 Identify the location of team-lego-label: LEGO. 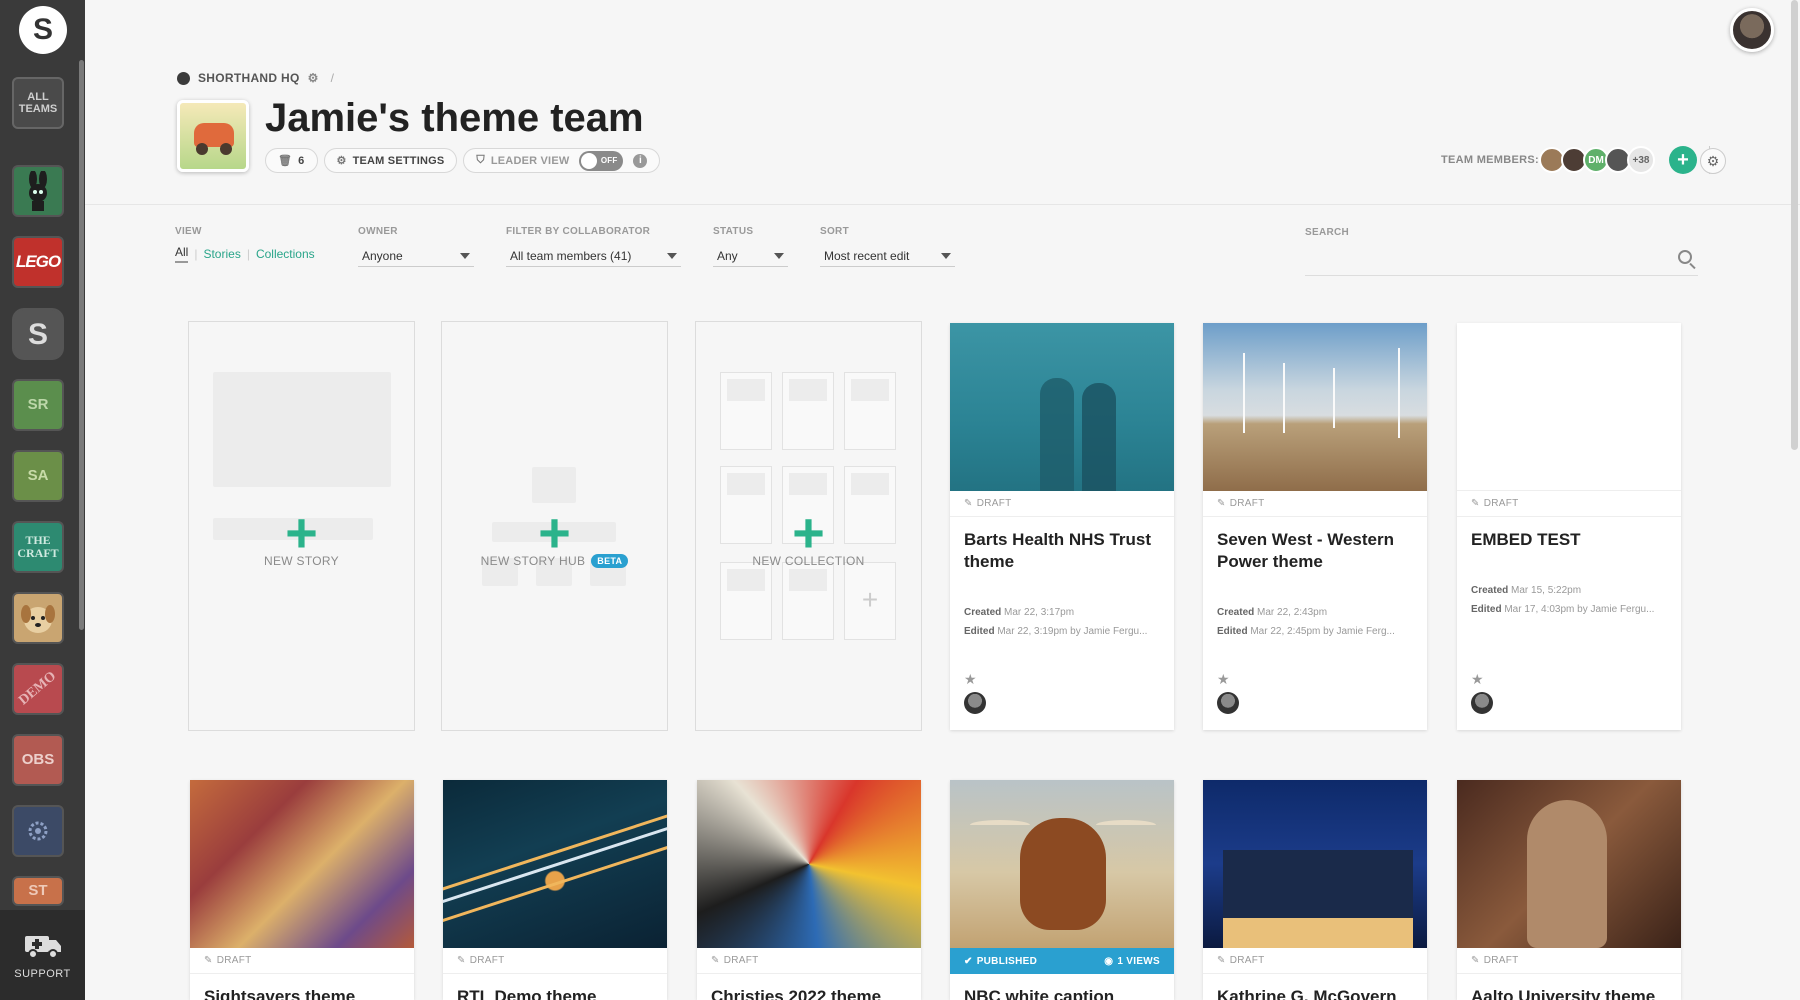
(38, 261).